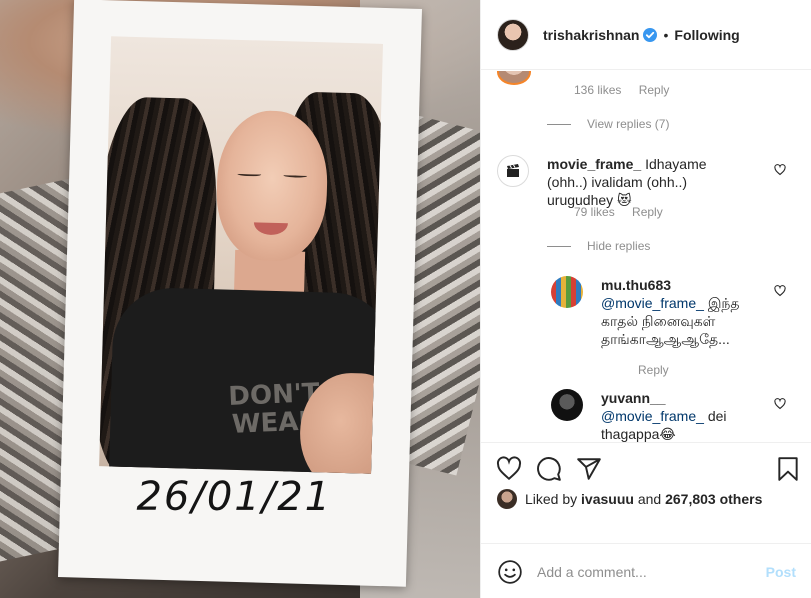 The width and height of the screenshot is (811, 598). I want to click on view-replies-button: View replies (7), so click(608, 124).